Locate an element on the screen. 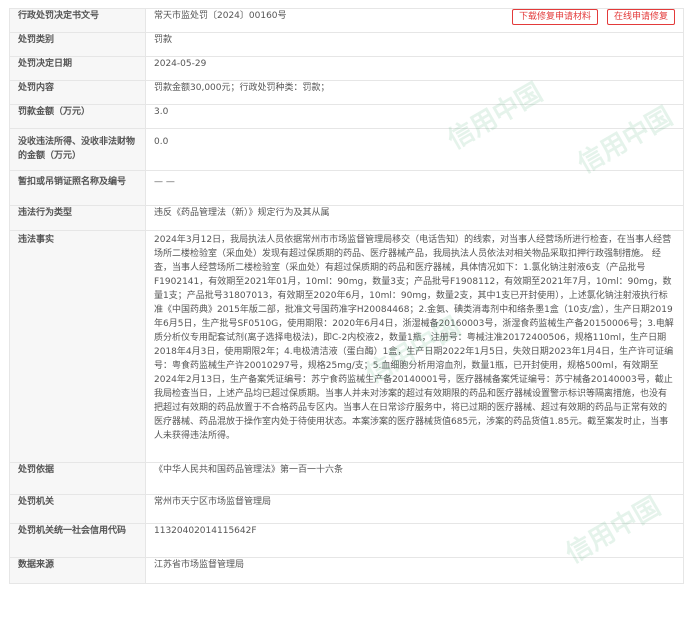 This screenshot has height=626, width=692. confiscated-amount-label: 没收违法所得、没收非法财物的金额（万元） is located at coordinates (77, 149).